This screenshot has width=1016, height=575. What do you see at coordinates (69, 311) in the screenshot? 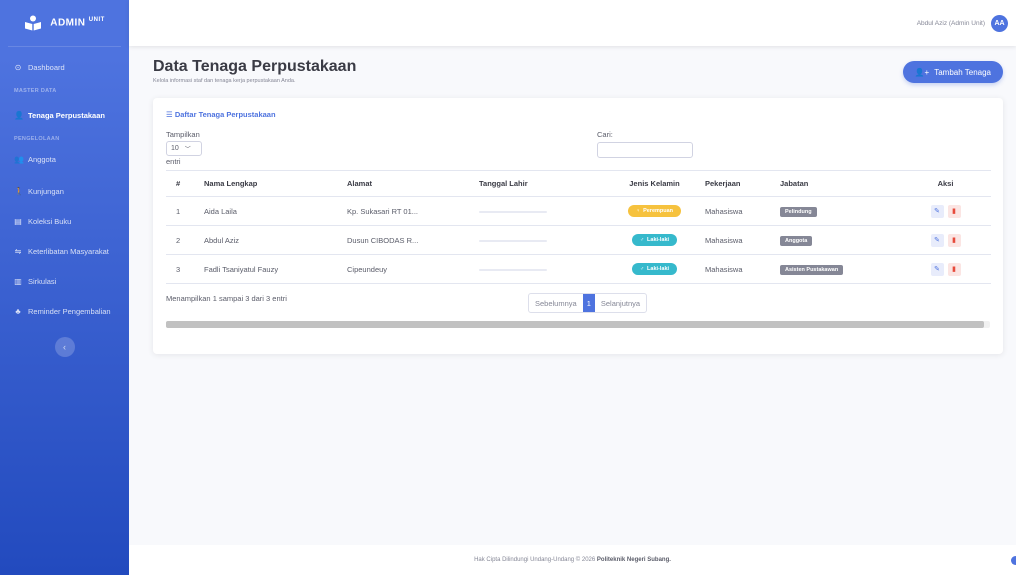
I see `sidebar-item-label: Reminder Pengembalian` at bounding box center [69, 311].